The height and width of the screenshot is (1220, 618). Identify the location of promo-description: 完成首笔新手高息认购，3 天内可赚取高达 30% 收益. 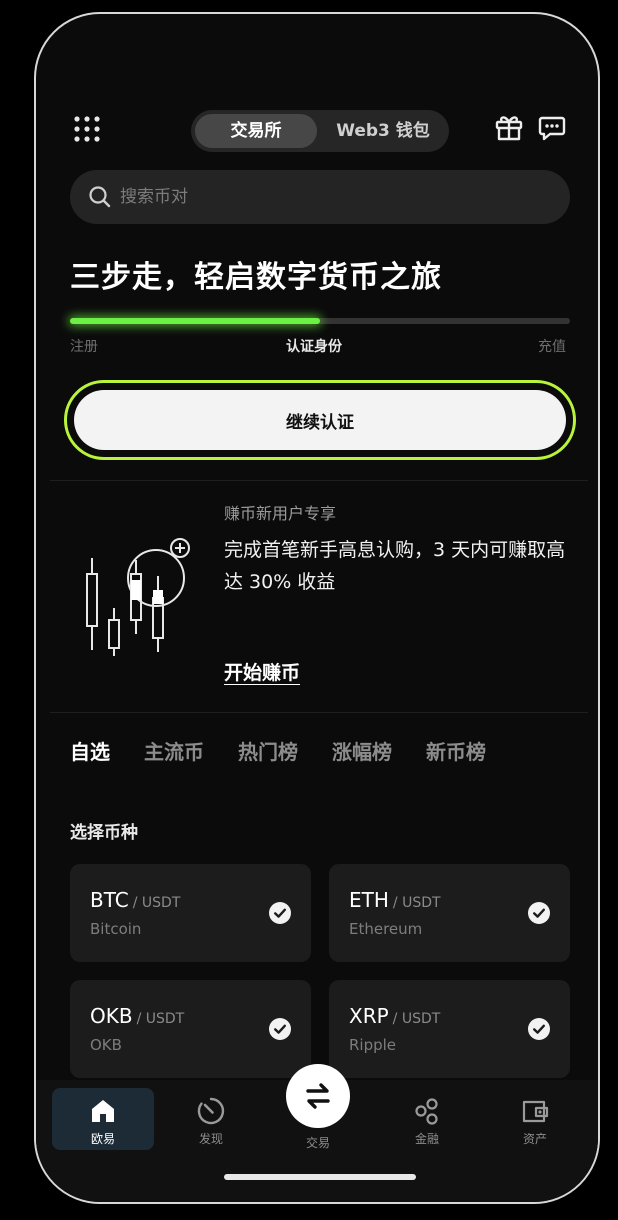
(395, 566).